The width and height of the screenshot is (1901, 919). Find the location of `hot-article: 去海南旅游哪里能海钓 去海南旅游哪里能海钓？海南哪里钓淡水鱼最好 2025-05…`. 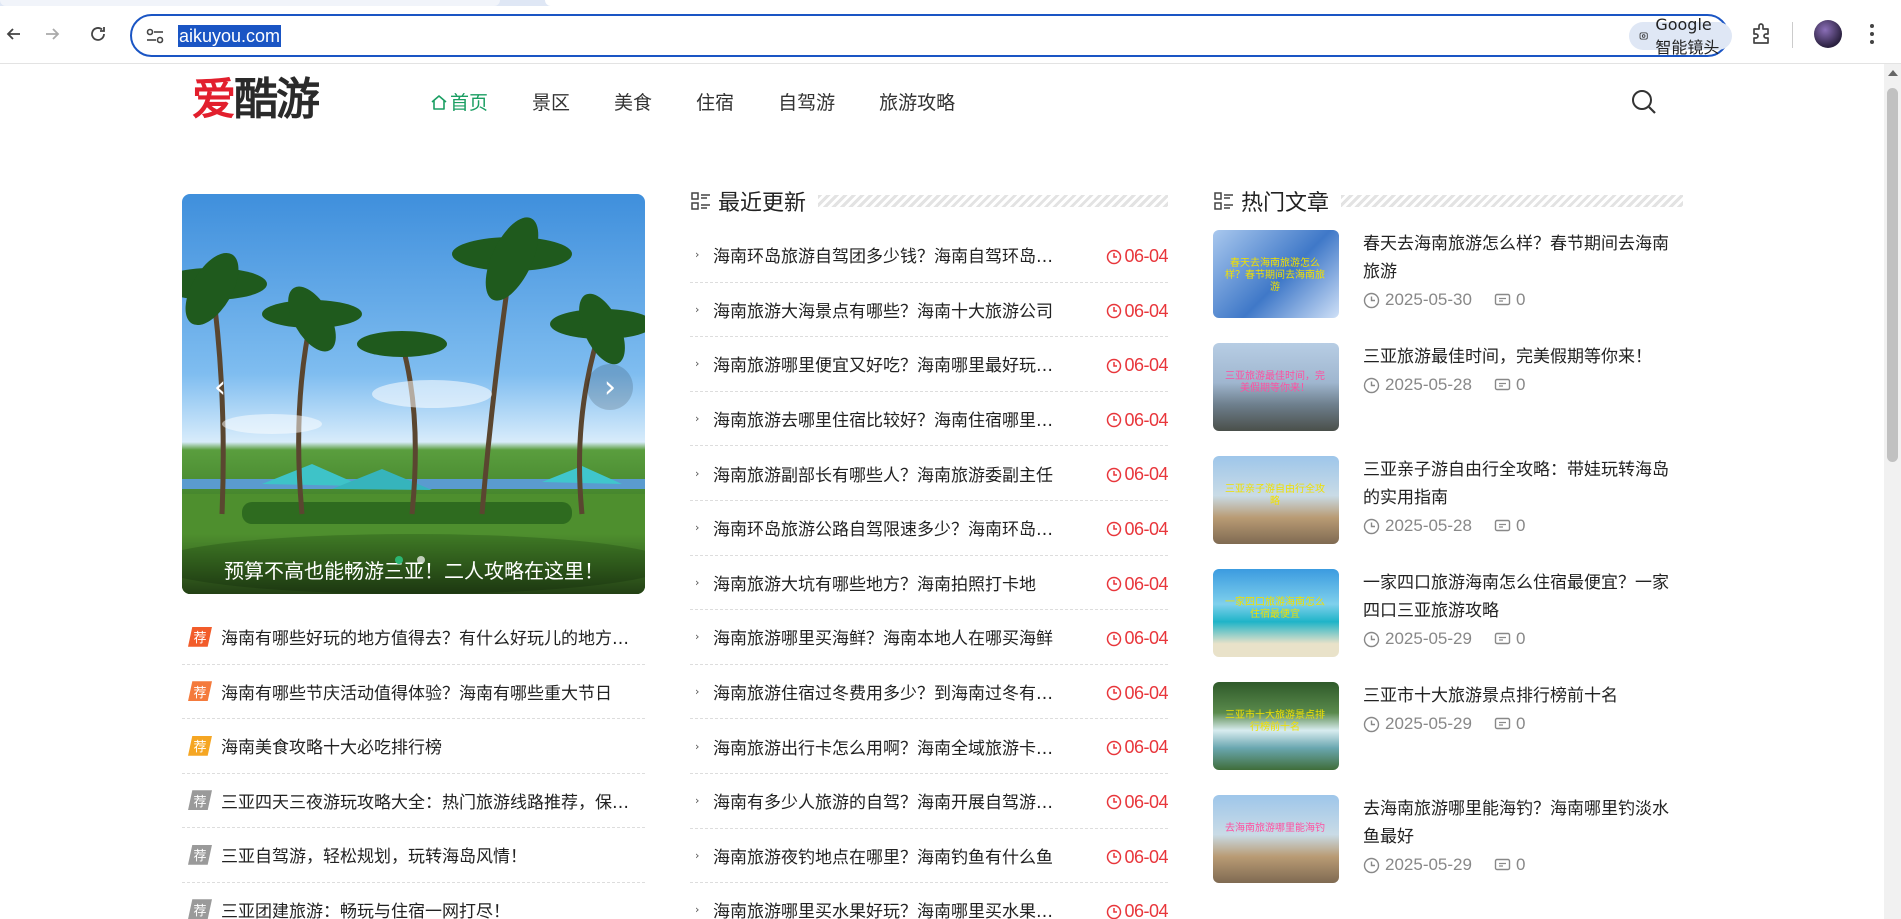

hot-article: 去海南旅游哪里能海钓 去海南旅游哪里能海钓？海南哪里钓淡水鱼最好 2025-05… is located at coordinates (1448, 851).